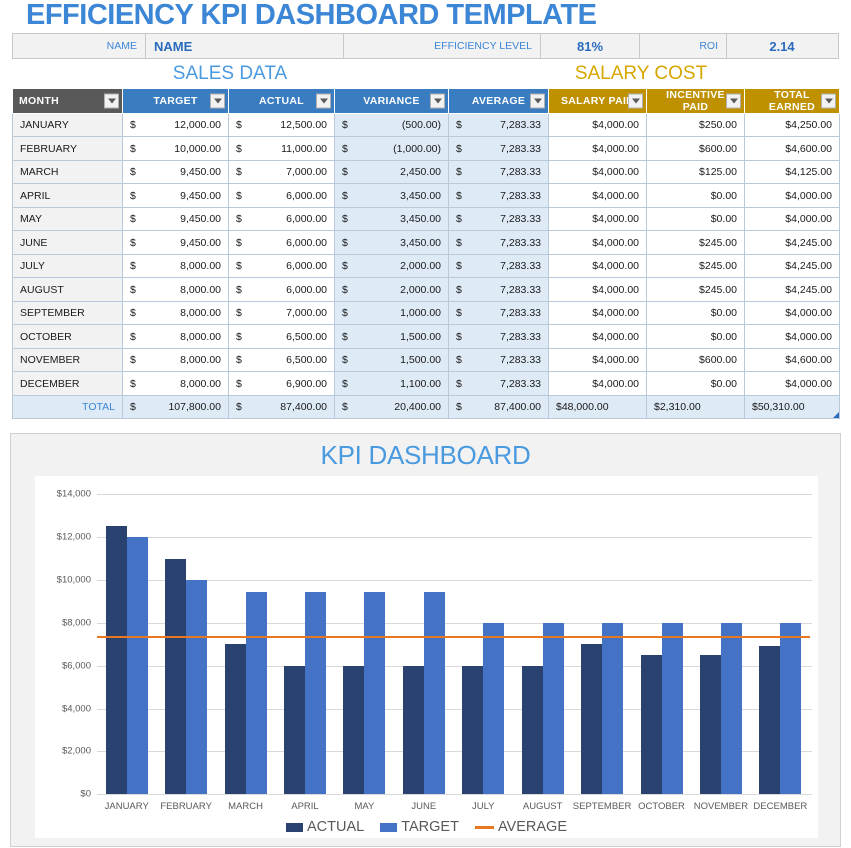 The image size is (851, 848). I want to click on cell-month: MAY, so click(67, 219).